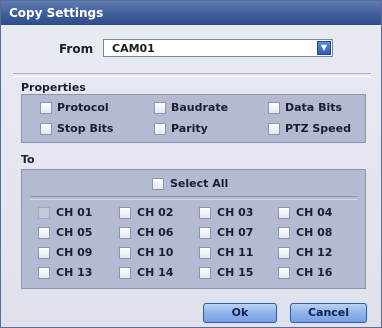 The width and height of the screenshot is (382, 328). I want to click on ch-14-label: CH 14, so click(155, 272).